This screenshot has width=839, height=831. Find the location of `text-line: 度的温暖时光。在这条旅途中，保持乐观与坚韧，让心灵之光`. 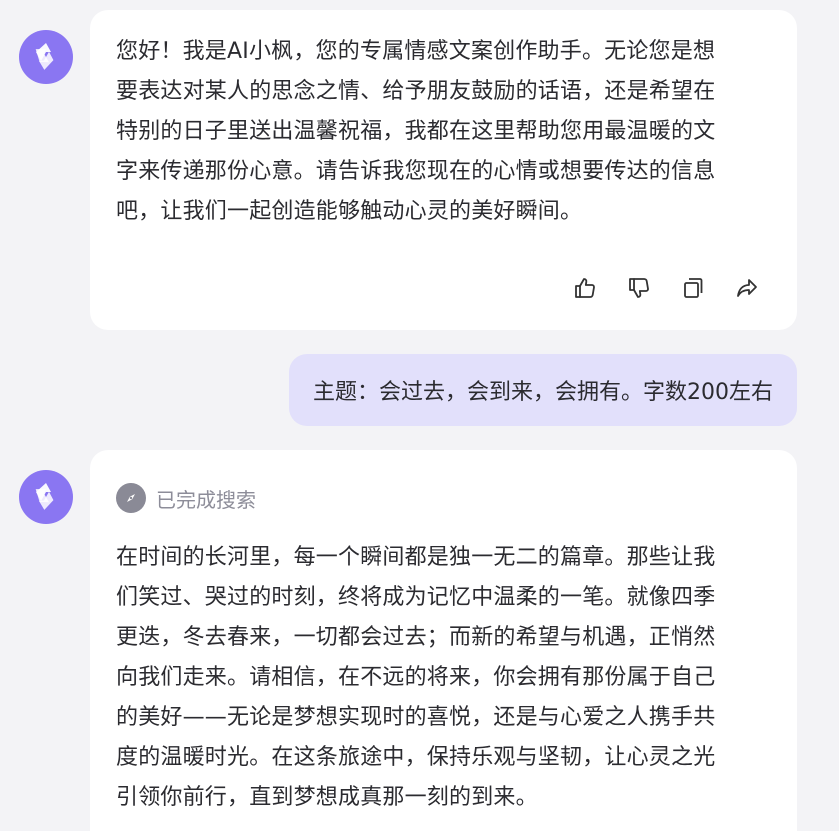

text-line: 度的温暖时光。在这条旅途中，保持乐观与坚韧，让心灵之光 is located at coordinates (416, 757).